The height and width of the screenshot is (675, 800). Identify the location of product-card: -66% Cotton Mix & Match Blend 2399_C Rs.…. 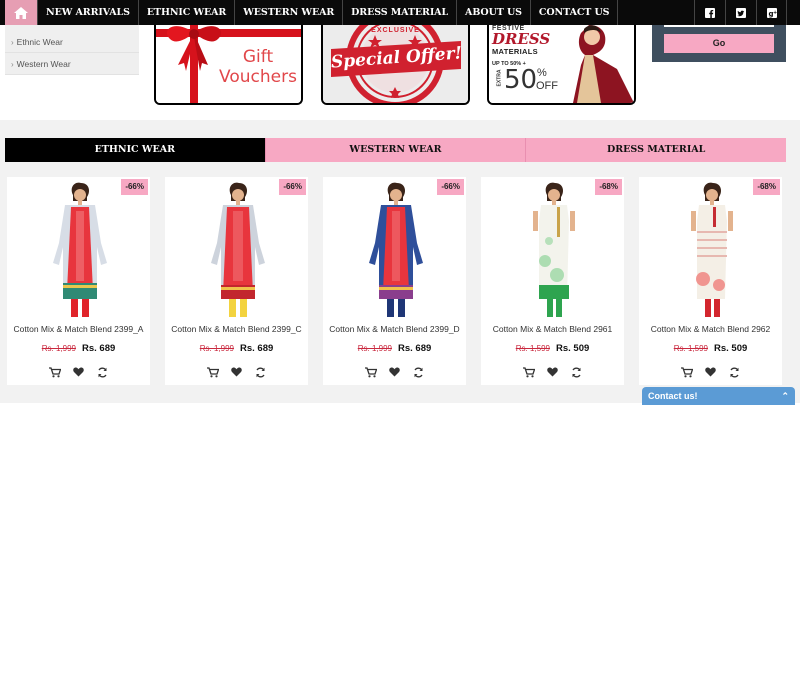
(236, 281).